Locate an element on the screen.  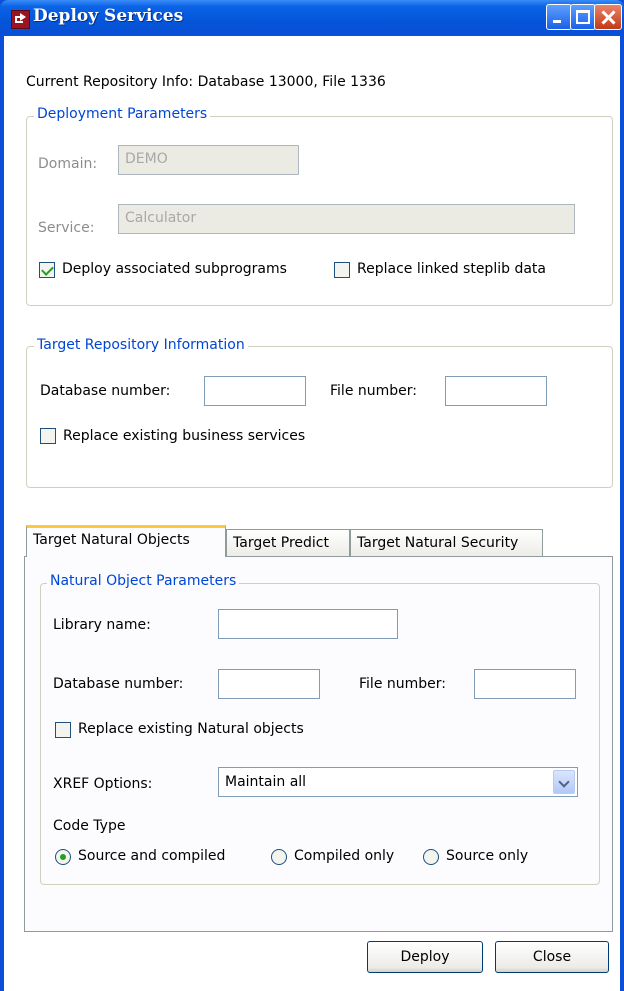
replace-steplib-checkbox is located at coordinates (342, 270).